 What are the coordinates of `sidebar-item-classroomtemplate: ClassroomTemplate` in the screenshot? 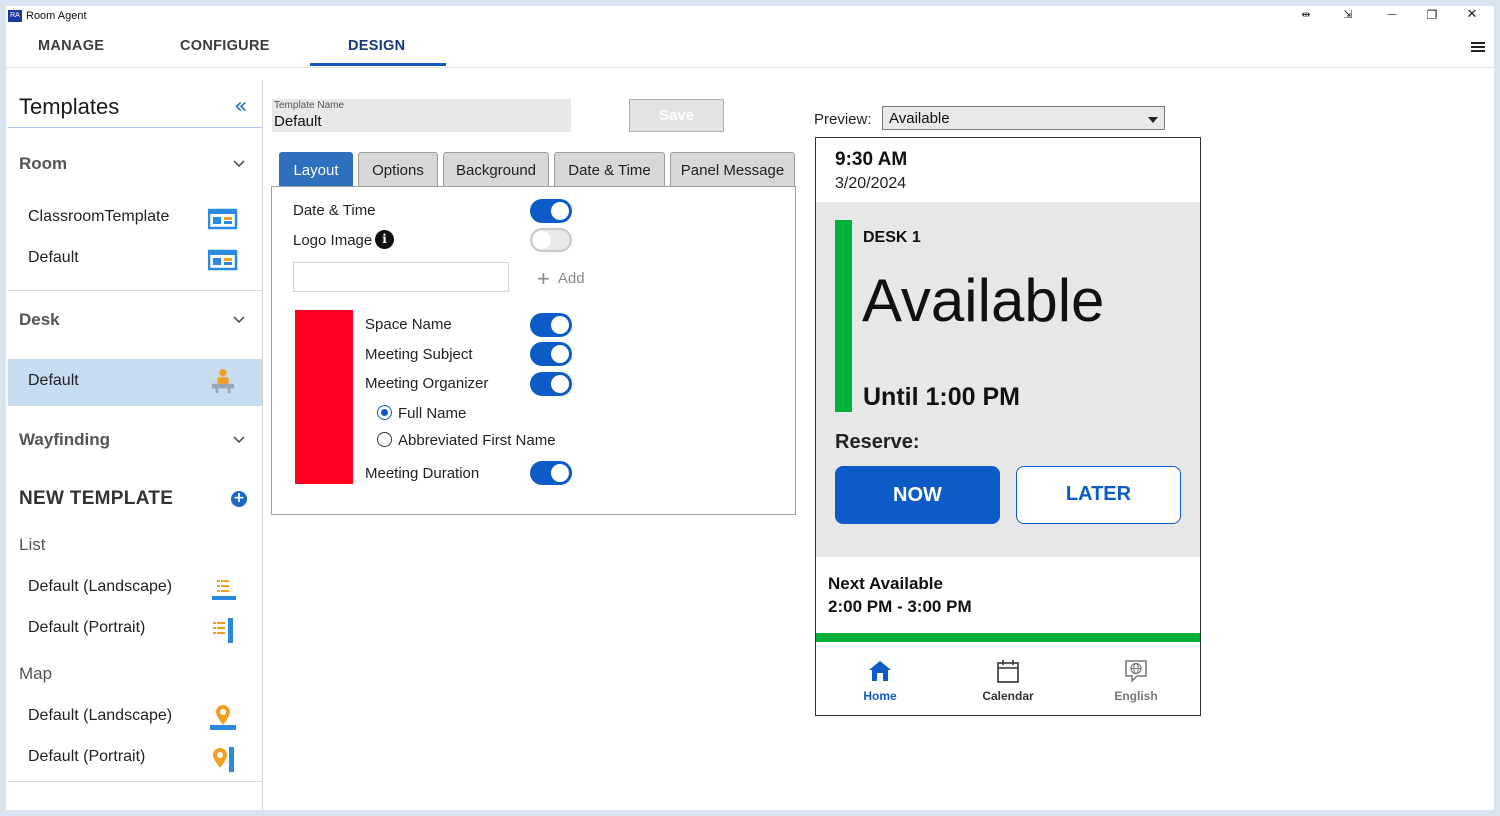 It's located at (135, 218).